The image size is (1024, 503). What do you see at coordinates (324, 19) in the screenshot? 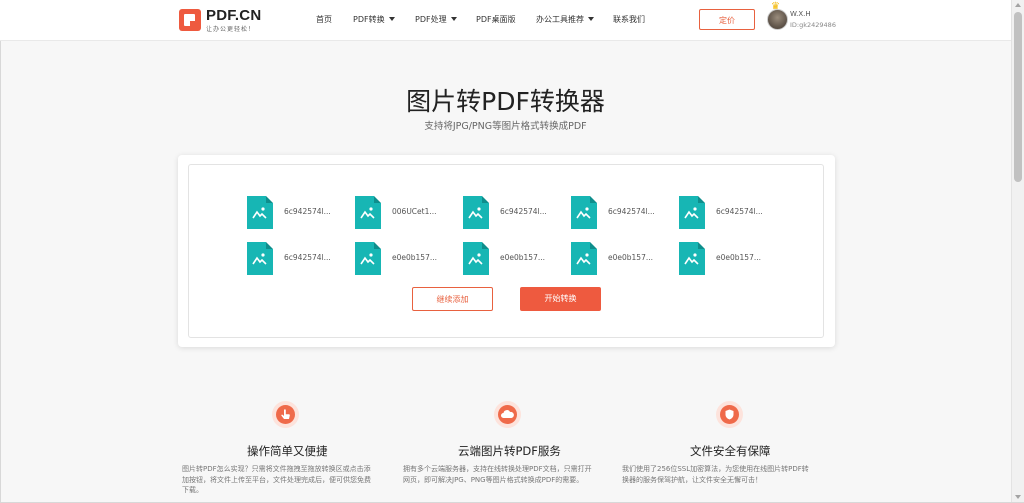
I see `nav-home: 首页` at bounding box center [324, 19].